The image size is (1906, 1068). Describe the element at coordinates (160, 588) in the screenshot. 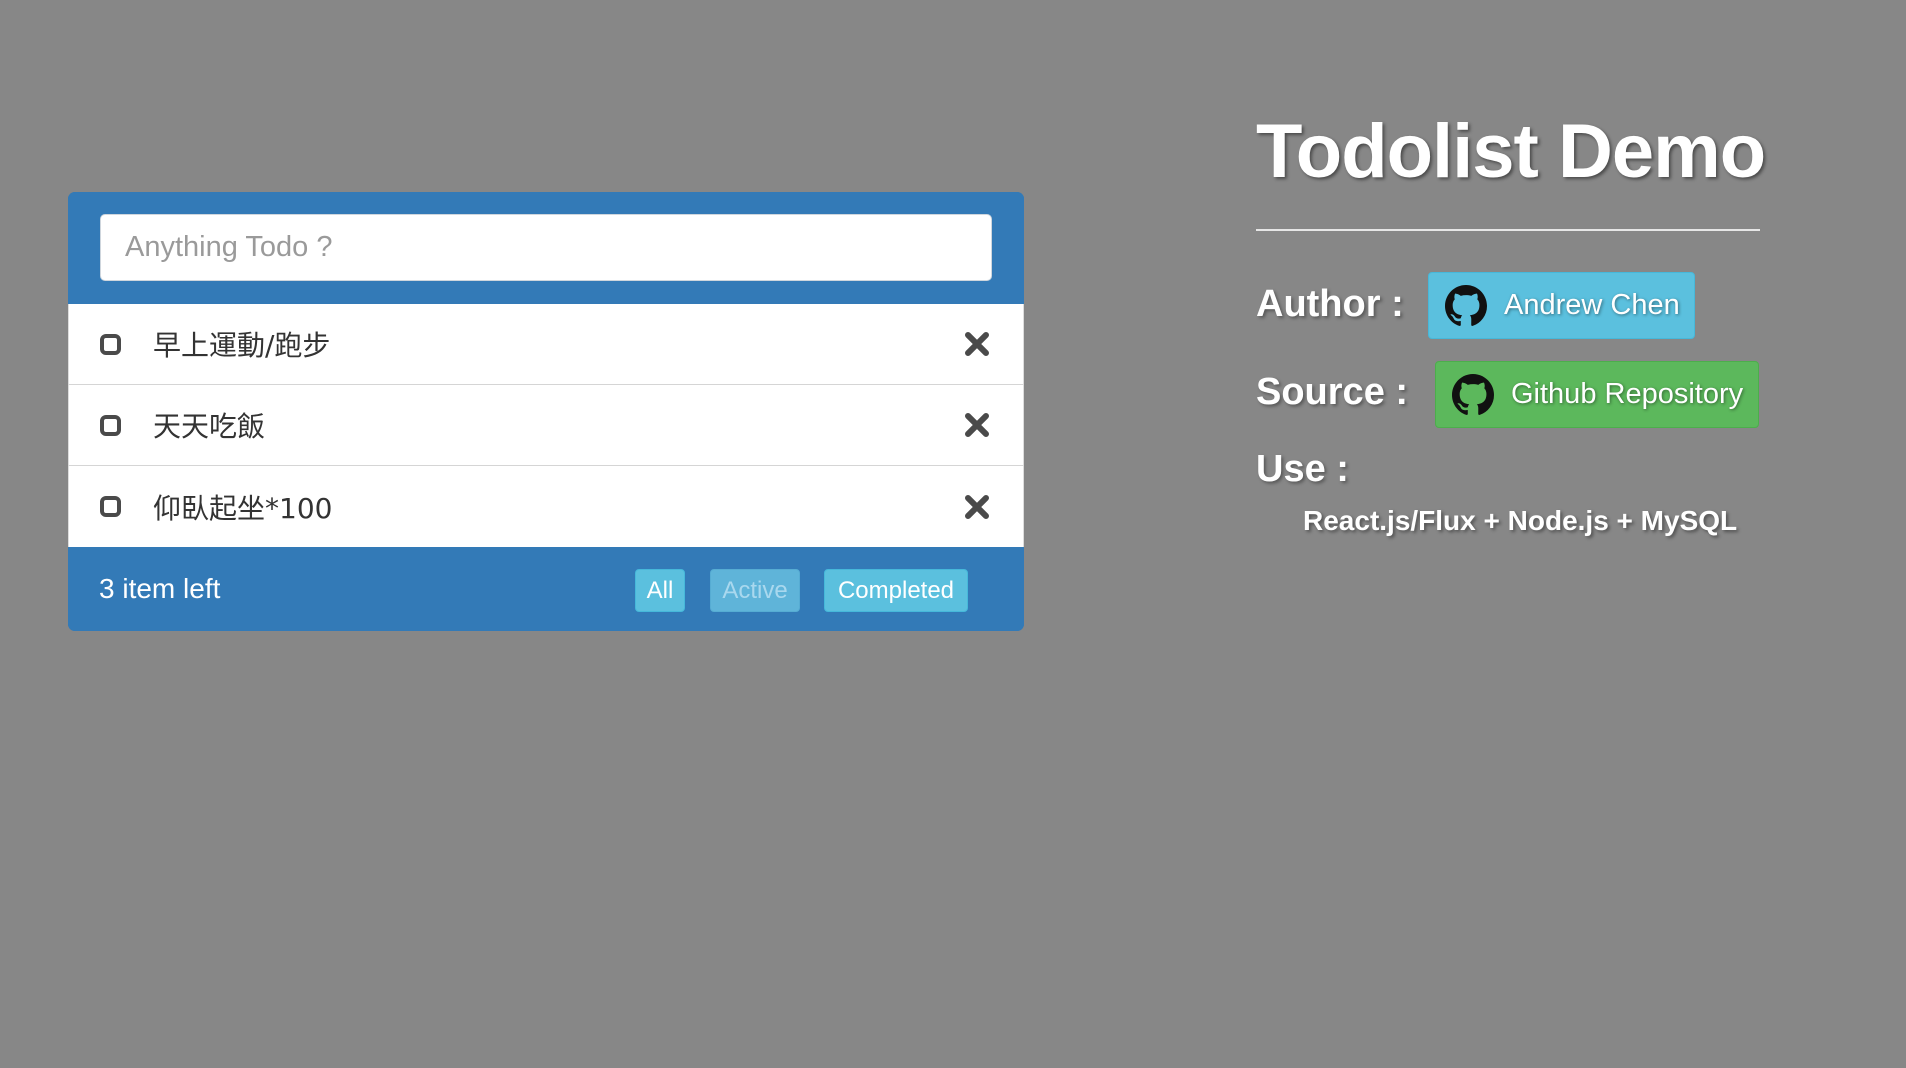

I see `items-left-count: 3 item left` at that location.